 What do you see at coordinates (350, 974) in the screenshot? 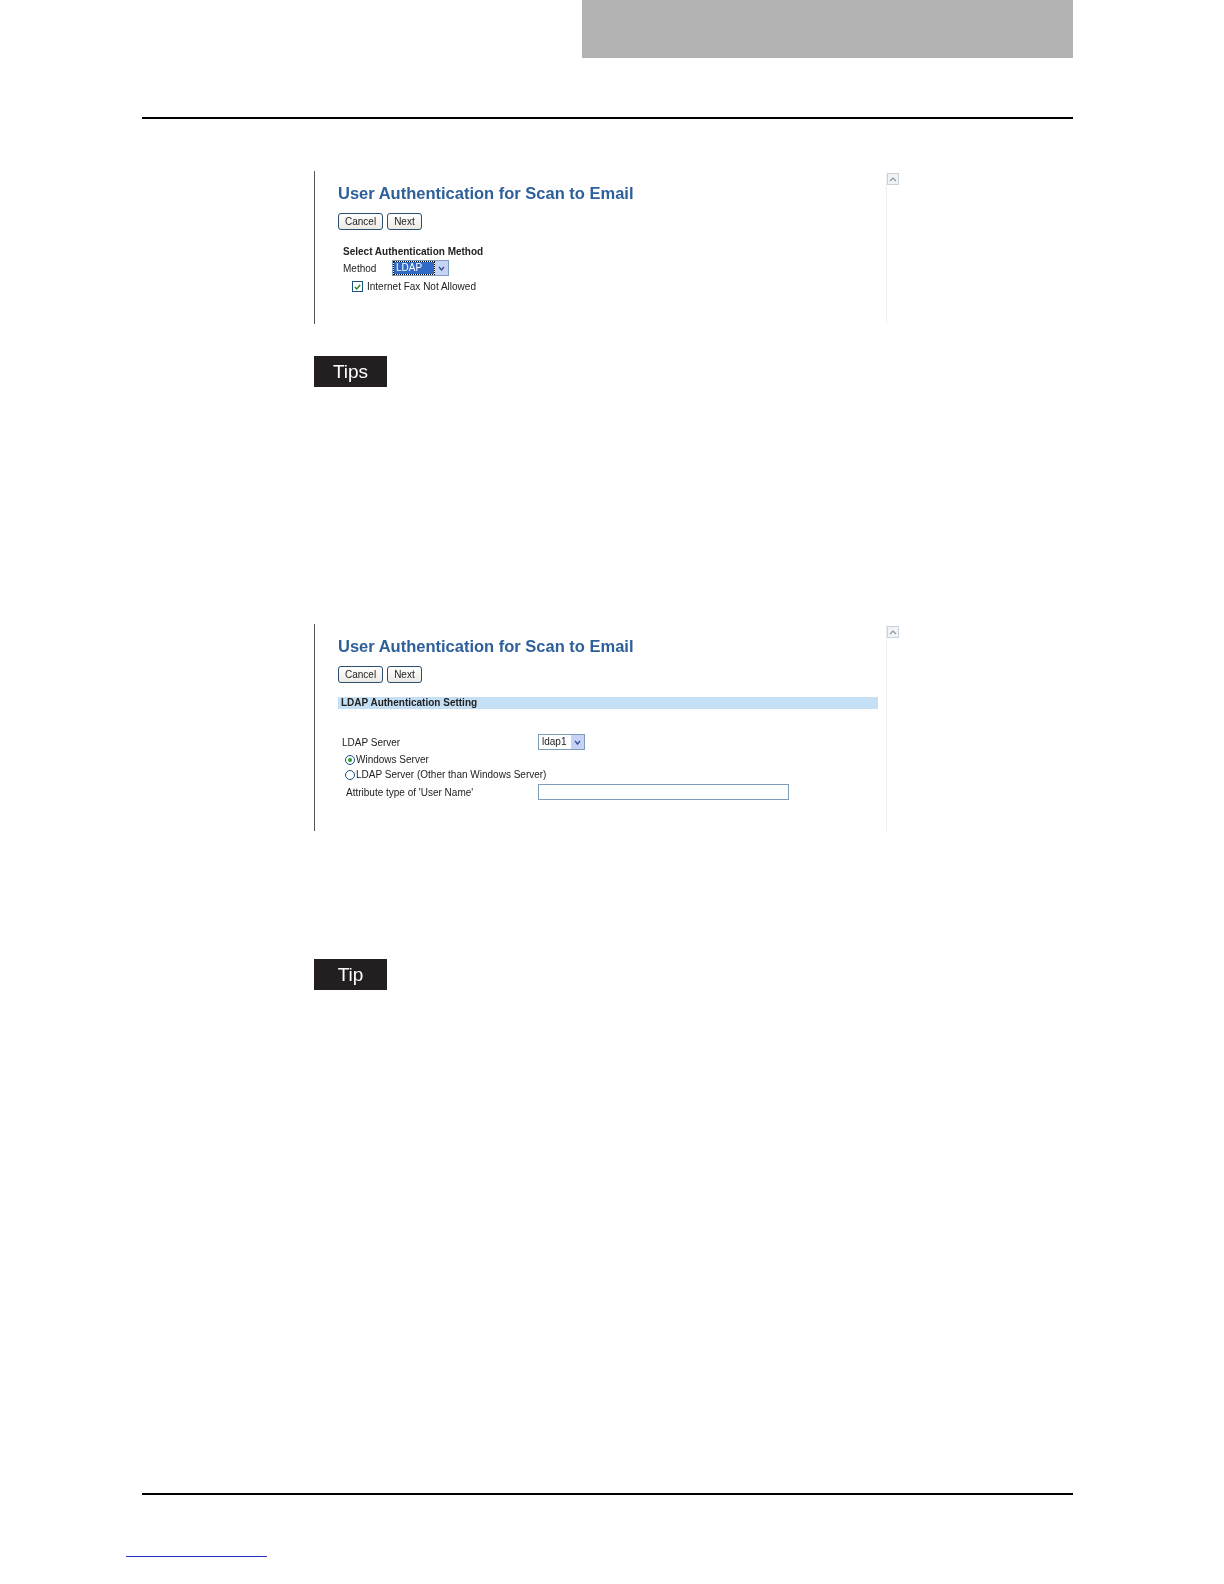
I see `tip-label: Tip` at bounding box center [350, 974].